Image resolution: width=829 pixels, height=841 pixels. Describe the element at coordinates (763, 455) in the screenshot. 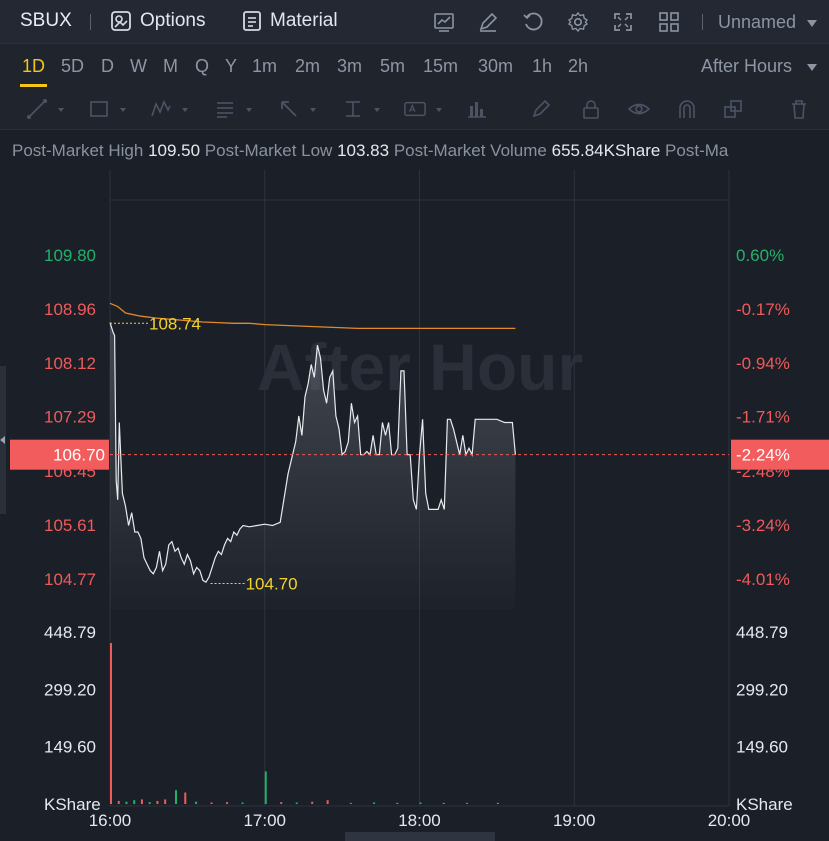

I see `current-change-value: -2.24%` at that location.